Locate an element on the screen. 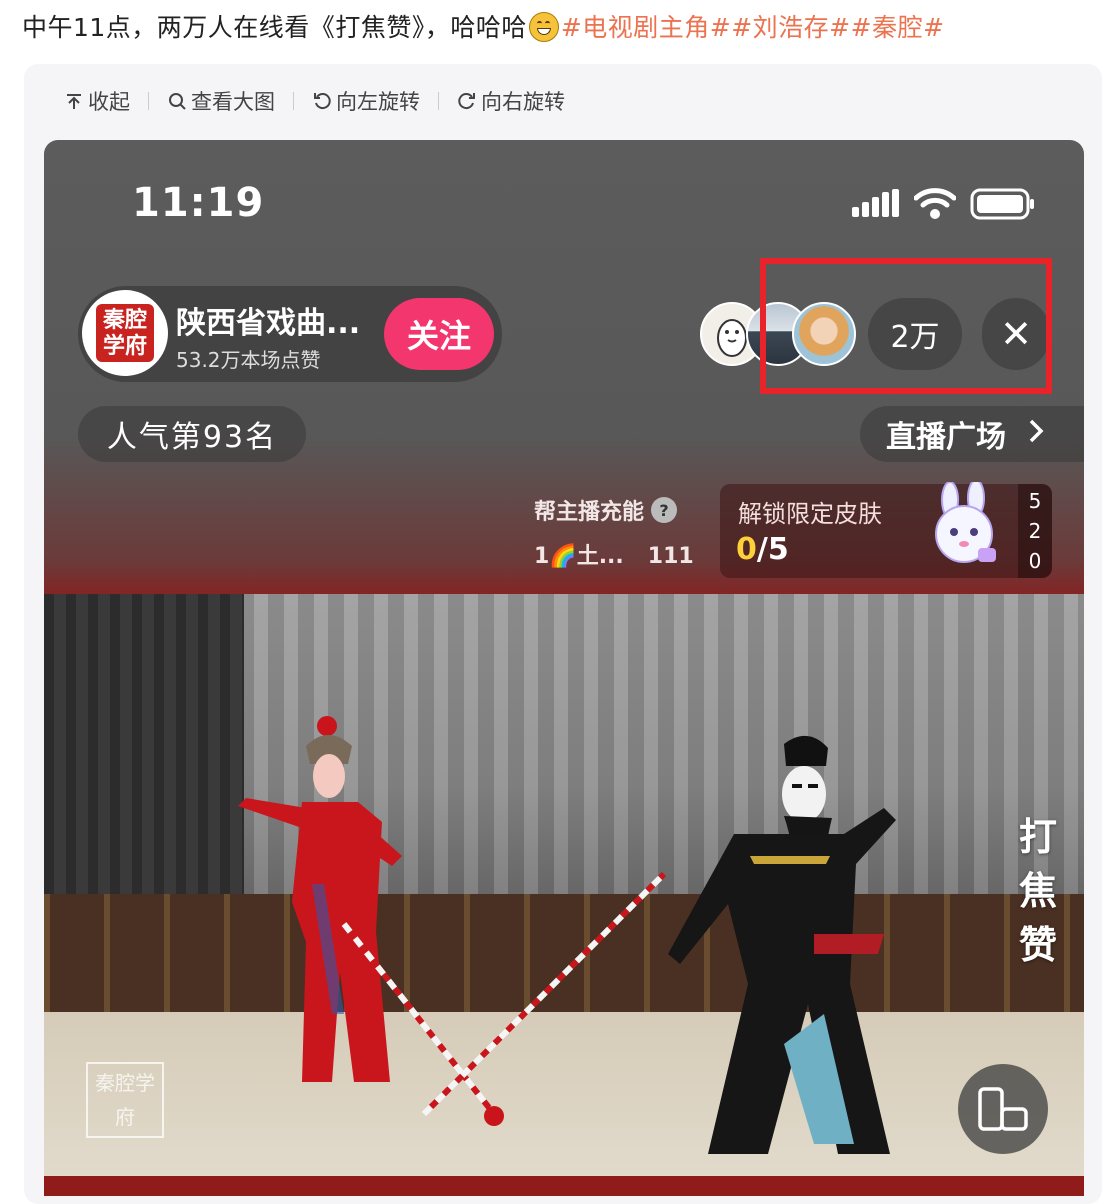 Image resolution: width=1110 pixels, height=1204 pixels. caption-text: 中午11点，两万人在线看《打焦赞》，哈哈哈 is located at coordinates (274, 27).